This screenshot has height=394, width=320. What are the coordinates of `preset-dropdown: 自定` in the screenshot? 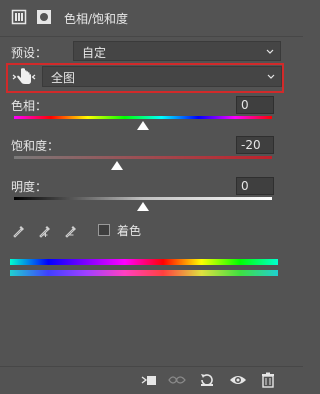 It's located at (177, 51).